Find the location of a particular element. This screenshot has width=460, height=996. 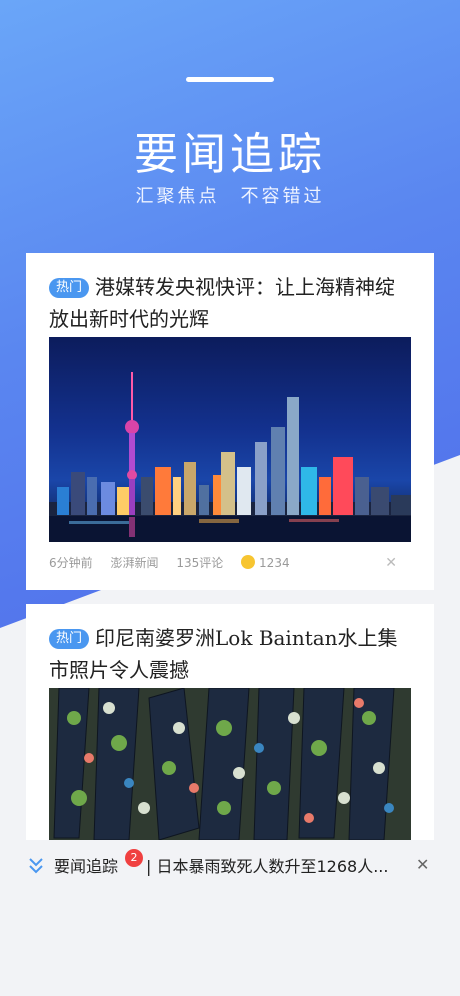

news-title-text: 印尼南婆罗洲Lok Baintan水上集市照片令人震撼 is located at coordinates (223, 654).